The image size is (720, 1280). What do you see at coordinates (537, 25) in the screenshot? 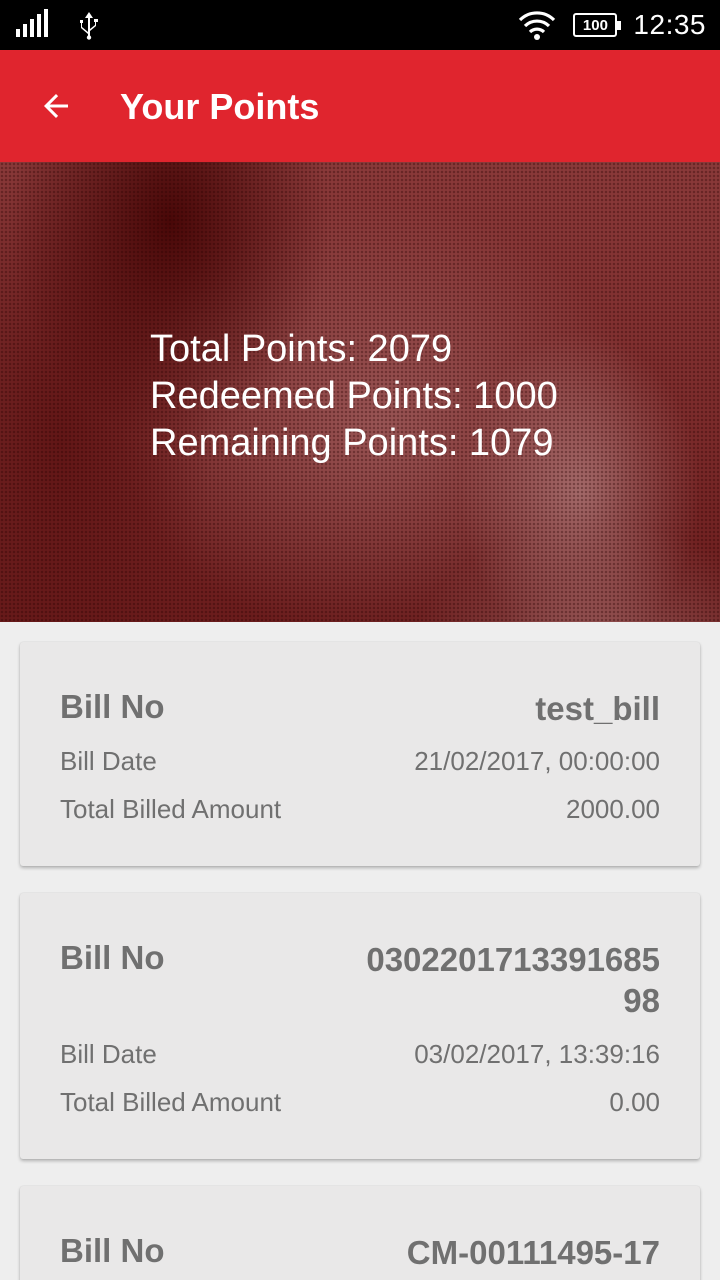
I see `wifi-icon` at bounding box center [537, 25].